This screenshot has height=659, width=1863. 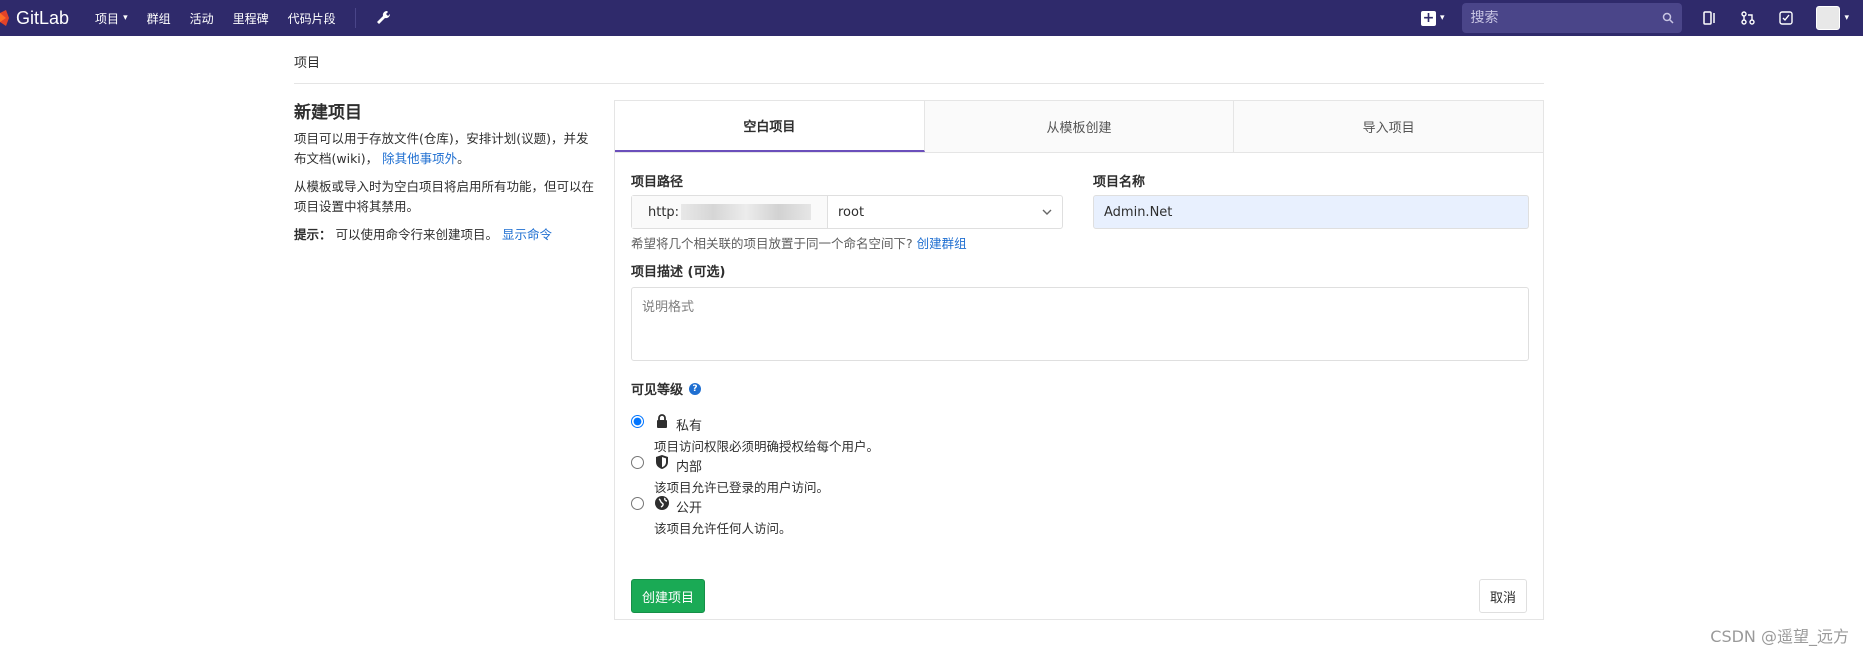 What do you see at coordinates (851, 212) in the screenshot?
I see `namespace-value: root` at bounding box center [851, 212].